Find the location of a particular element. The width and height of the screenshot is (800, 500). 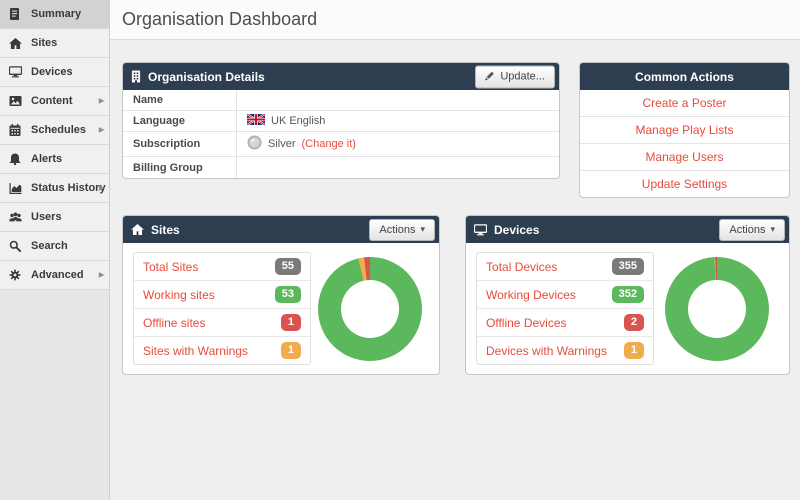

change-subscription-link: (Change it) is located at coordinates (329, 144).